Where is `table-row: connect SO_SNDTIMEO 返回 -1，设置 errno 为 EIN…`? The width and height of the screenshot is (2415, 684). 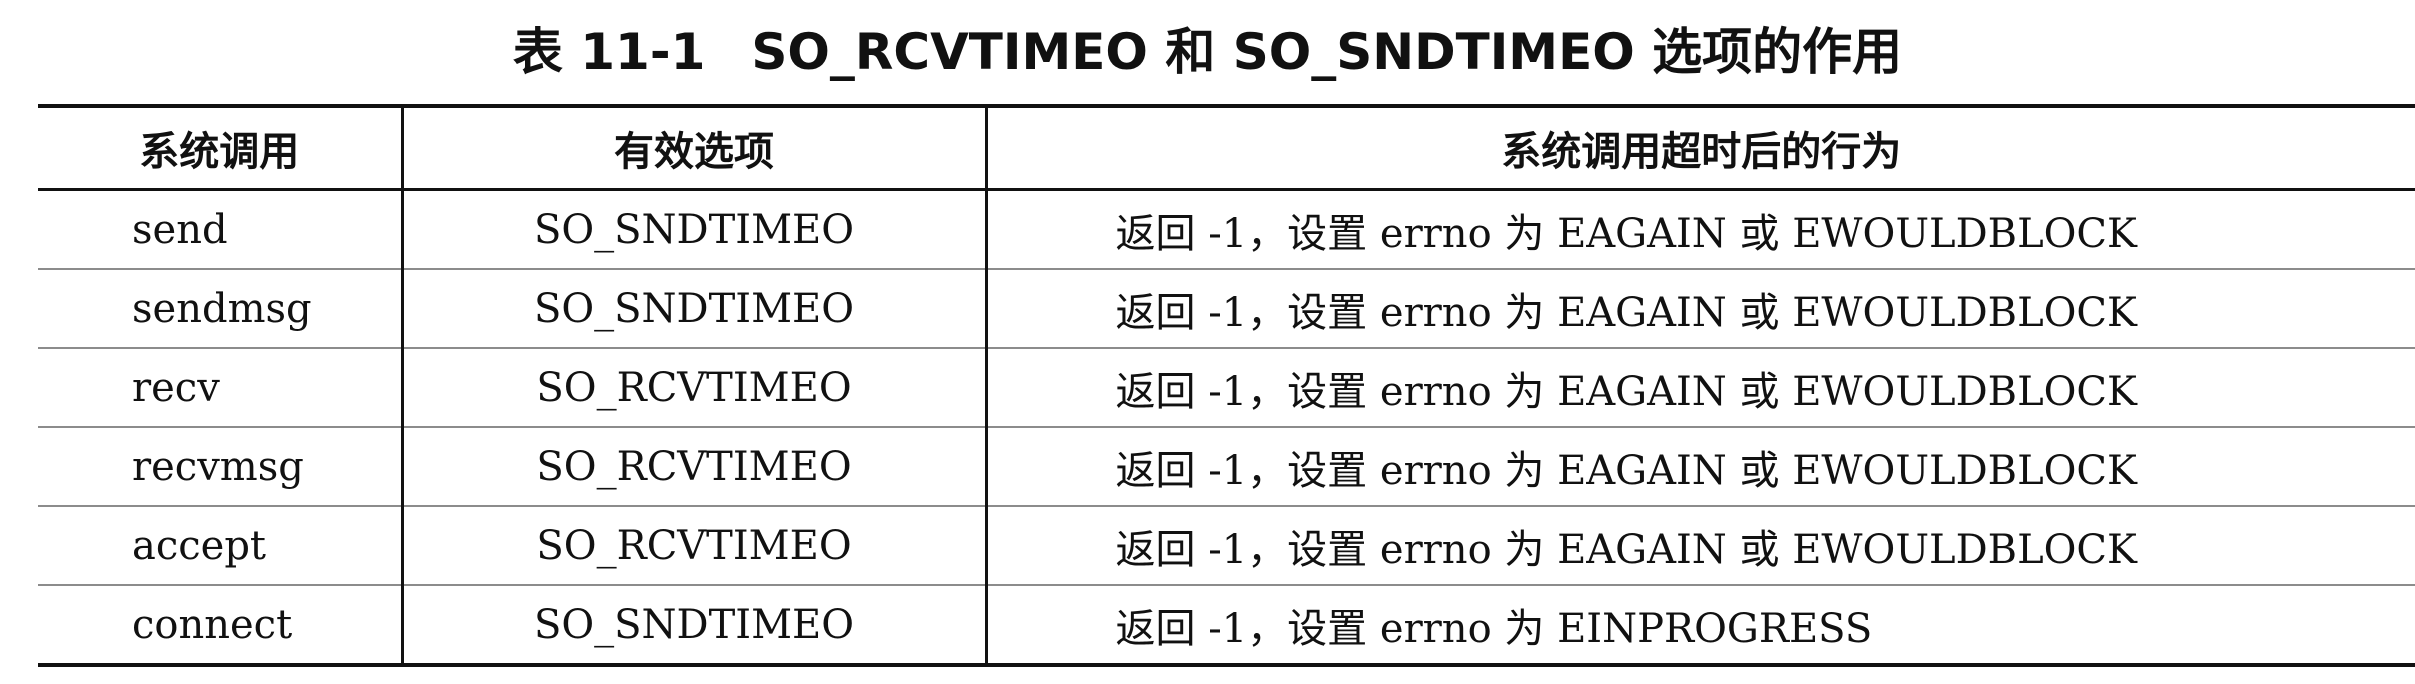
table-row: connect SO_SNDTIMEO 返回 -1，设置 errno 为 EIN… is located at coordinates (1226, 625).